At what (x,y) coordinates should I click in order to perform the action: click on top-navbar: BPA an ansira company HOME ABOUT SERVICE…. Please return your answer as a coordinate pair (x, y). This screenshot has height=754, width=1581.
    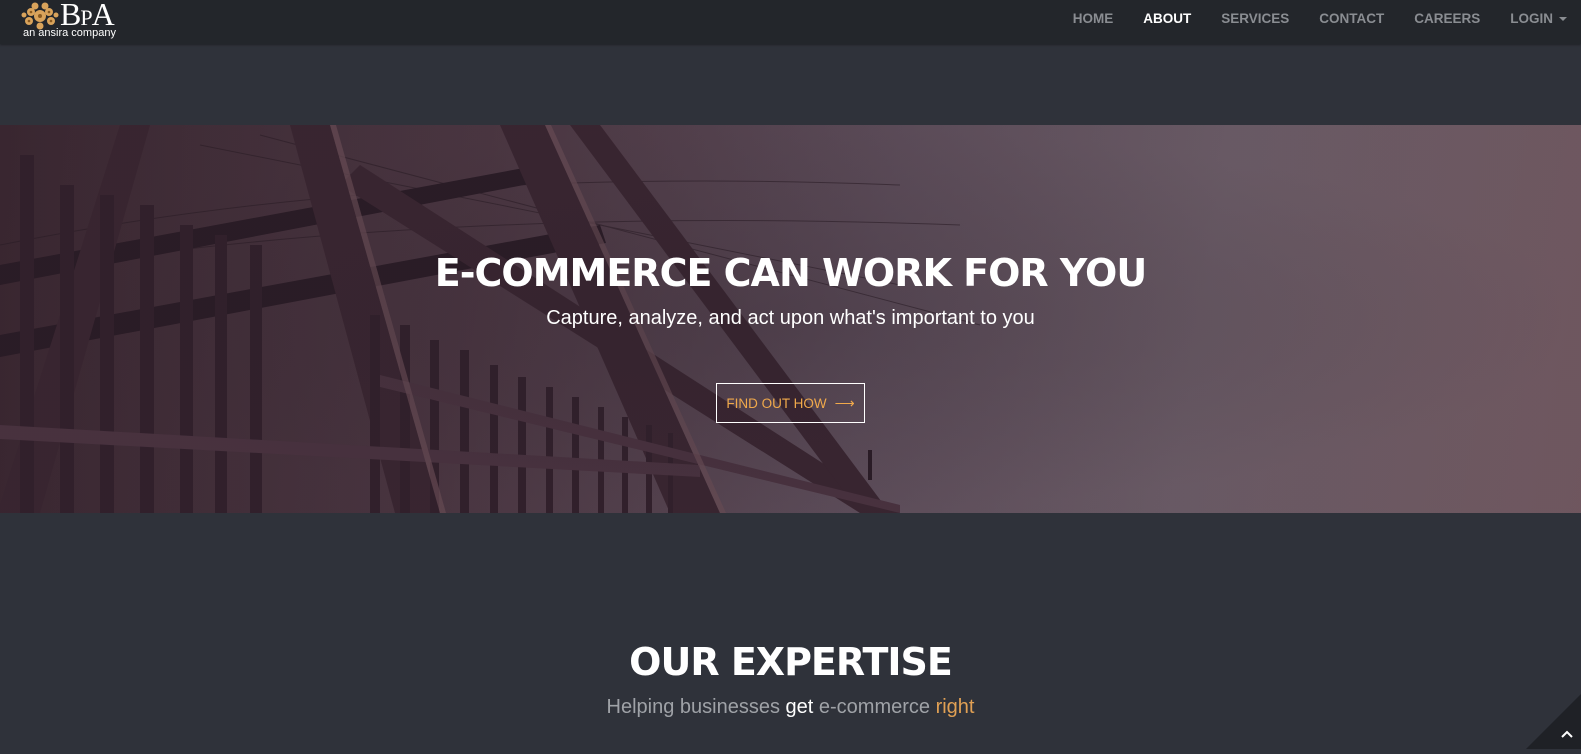
    Looking at the image, I should click on (790, 22).